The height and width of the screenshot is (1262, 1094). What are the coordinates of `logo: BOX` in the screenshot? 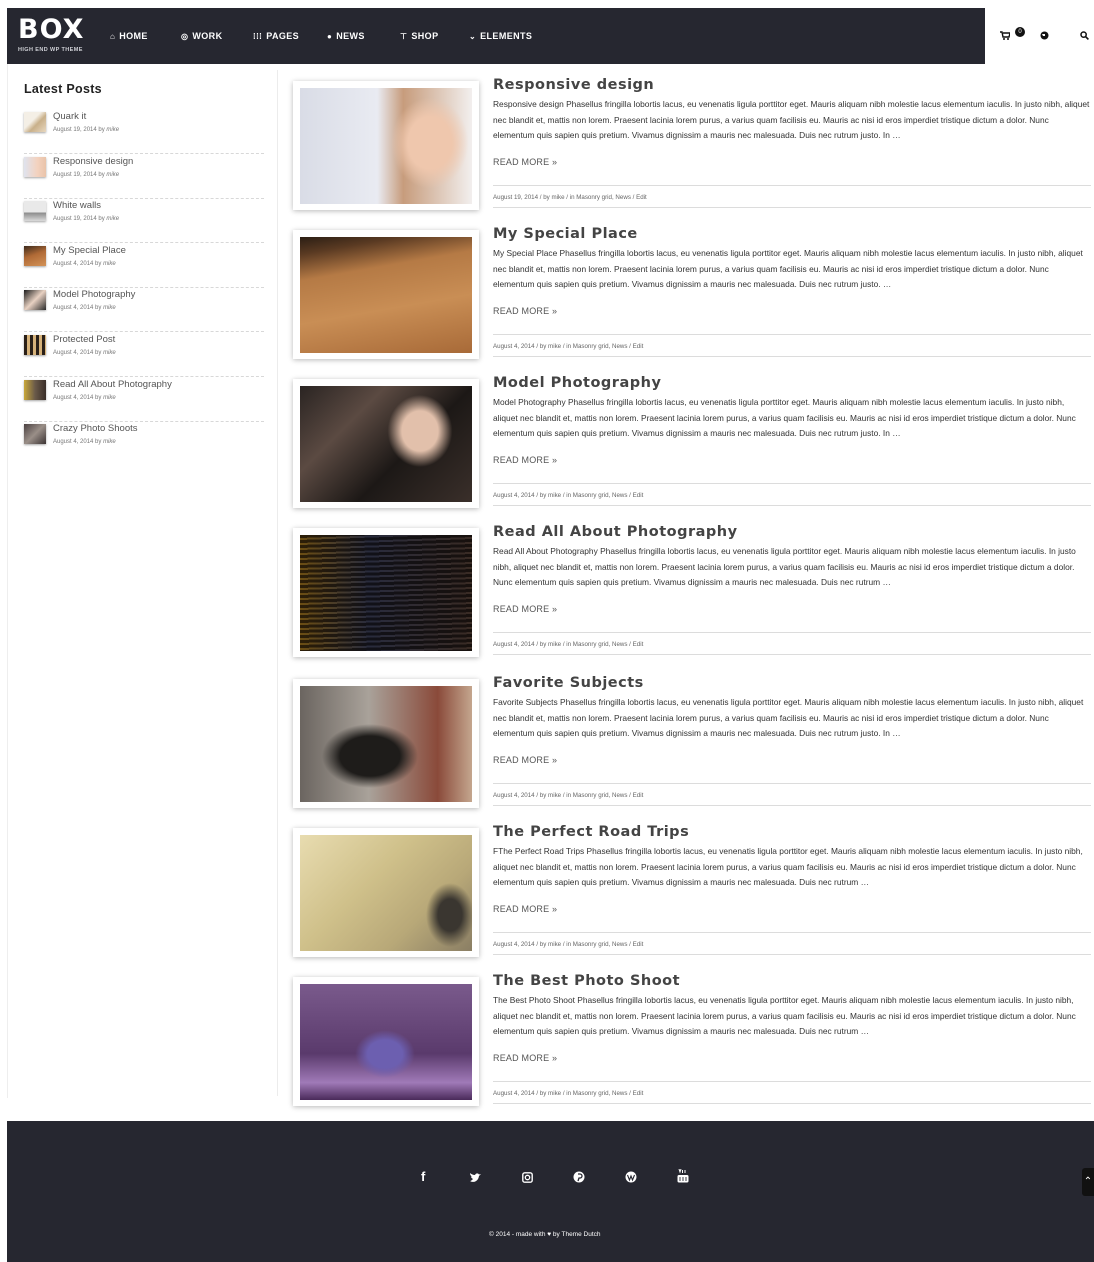 It's located at (51, 30).